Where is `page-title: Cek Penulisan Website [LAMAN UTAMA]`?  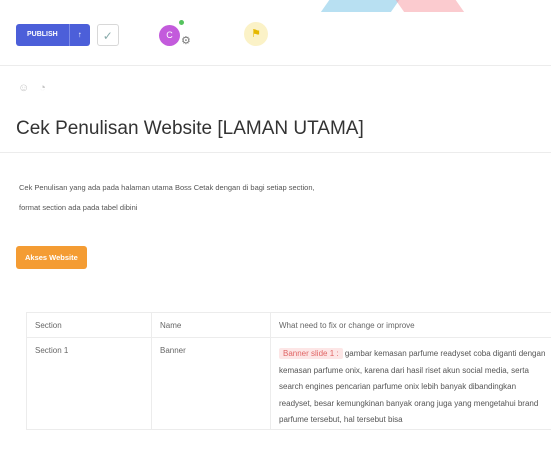
page-title: Cek Penulisan Website [LAMAN UTAMA] is located at coordinates (190, 128).